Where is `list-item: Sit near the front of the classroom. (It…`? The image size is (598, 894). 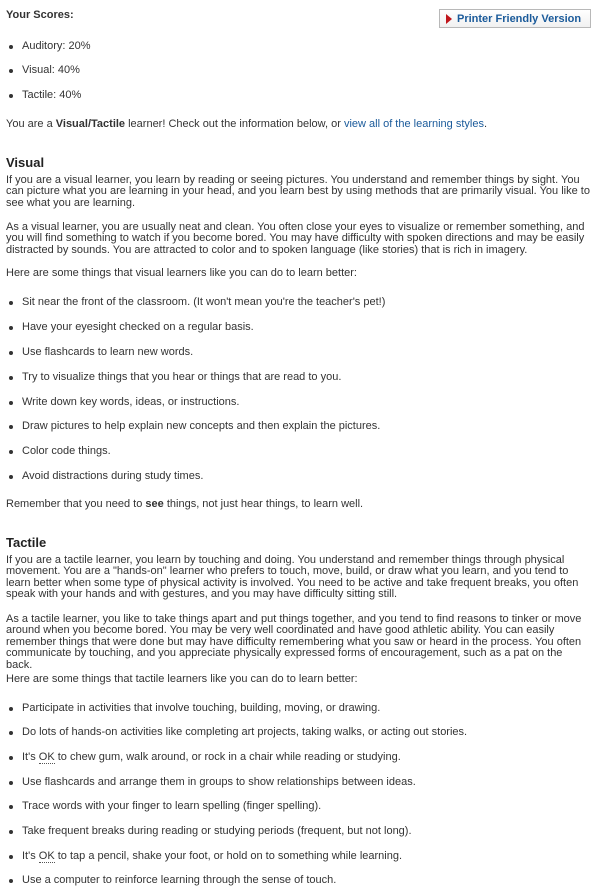
list-item: Sit near the front of the classroom. (It… is located at coordinates (197, 302).